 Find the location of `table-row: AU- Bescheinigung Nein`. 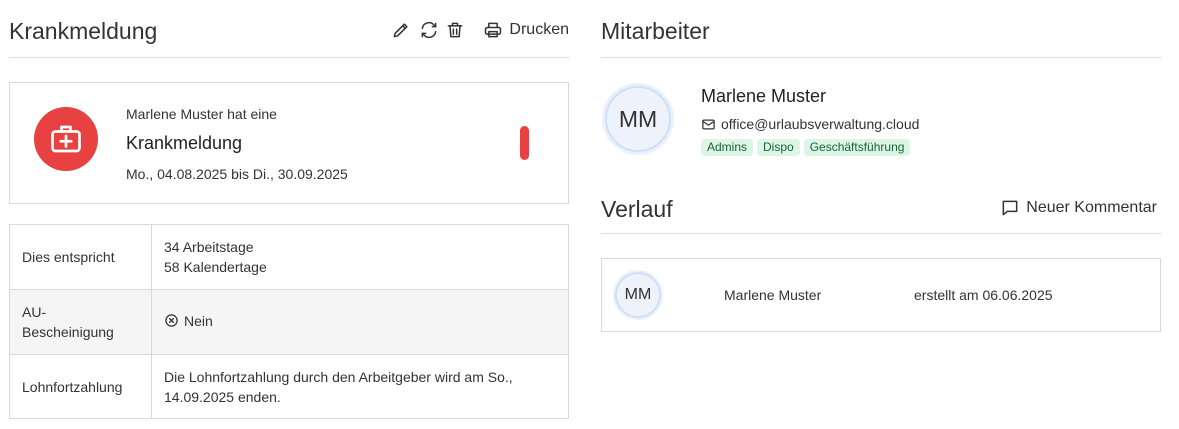

table-row: AU- Bescheinigung Nein is located at coordinates (289, 322).